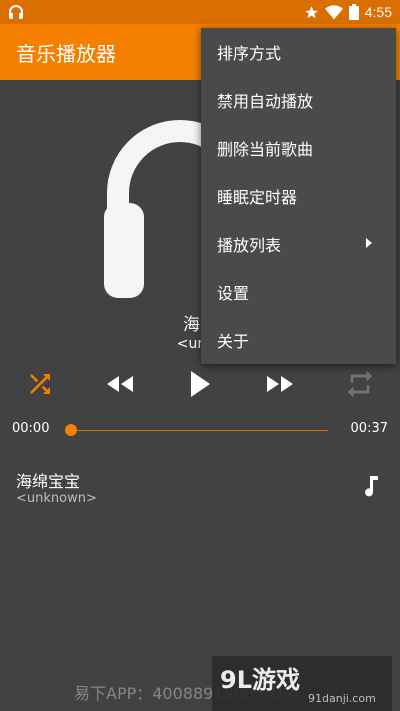 This screenshot has width=400, height=711. What do you see at coordinates (260, 680) in the screenshot?
I see `watermark-logo-text: 9L游戏` at bounding box center [260, 680].